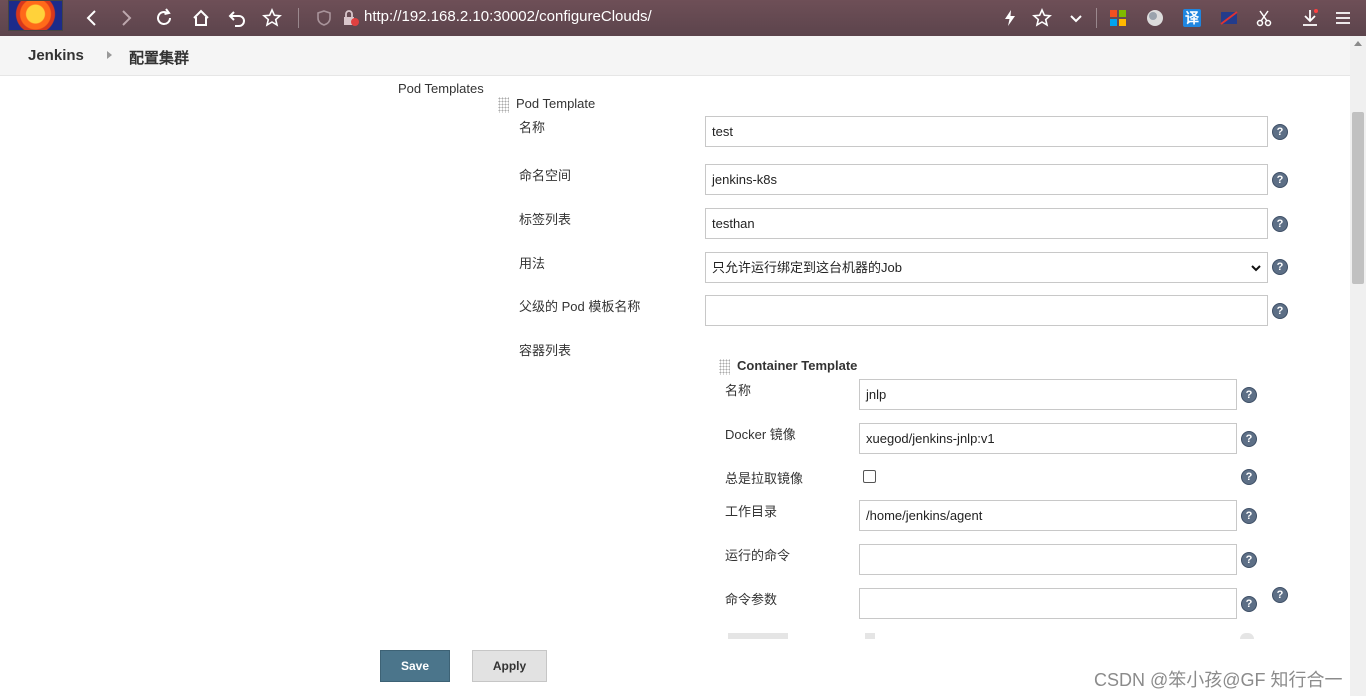 The width and height of the screenshot is (1366, 696). Describe the element at coordinates (509, 666) in the screenshot. I see `apply-button: Apply` at that location.